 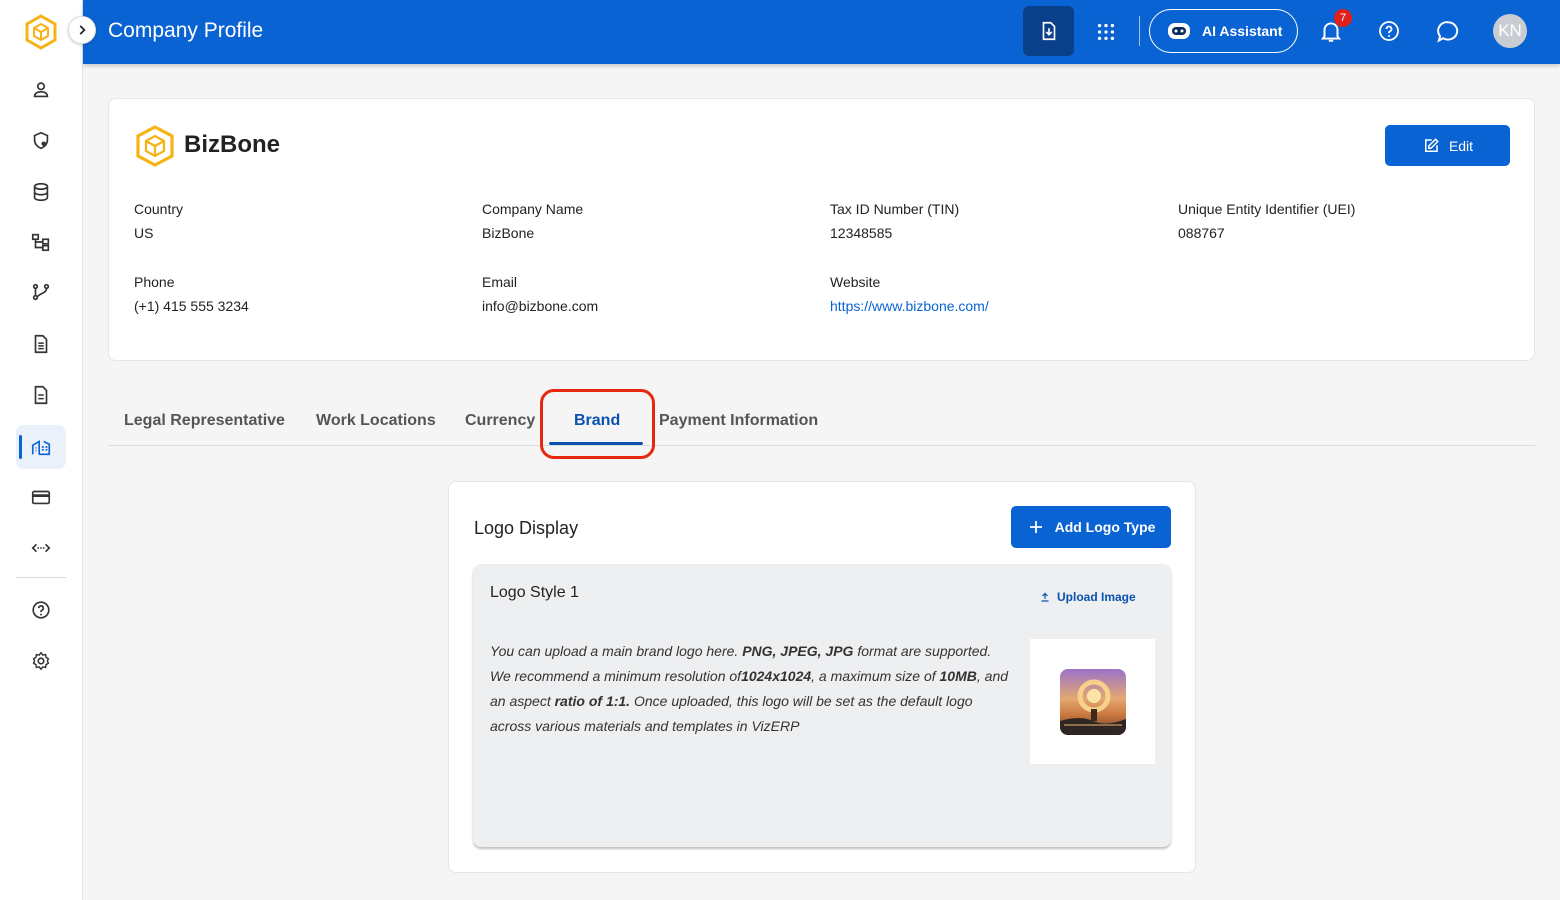 I want to click on database-icon, so click(x=41, y=192).